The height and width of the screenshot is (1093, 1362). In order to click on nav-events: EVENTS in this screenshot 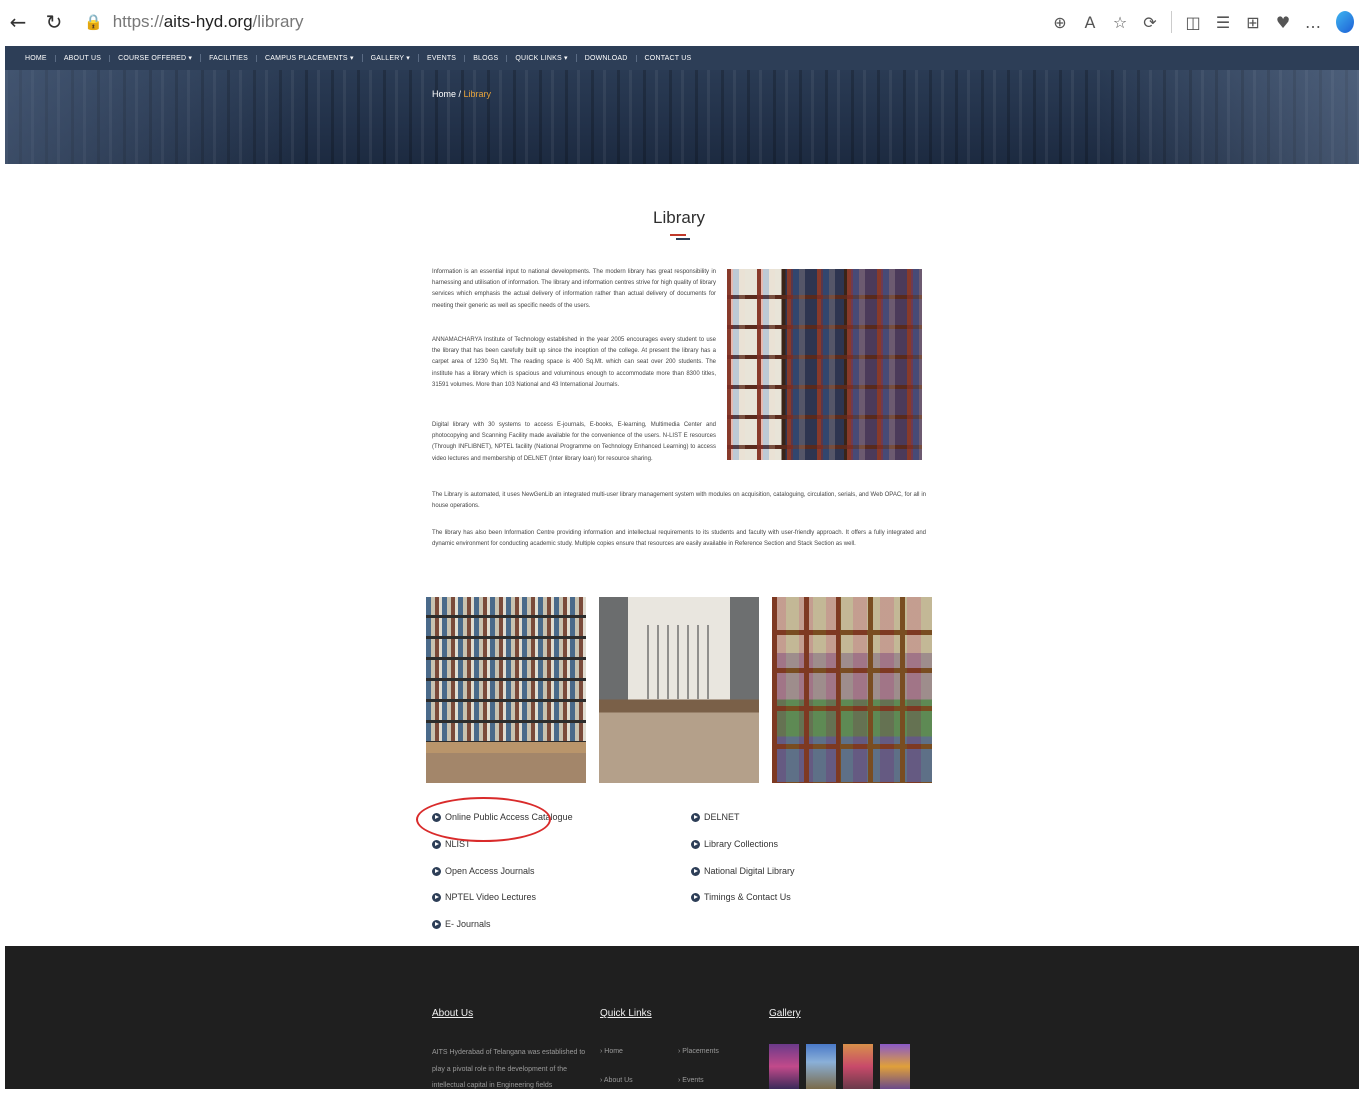, I will do `click(442, 58)`.